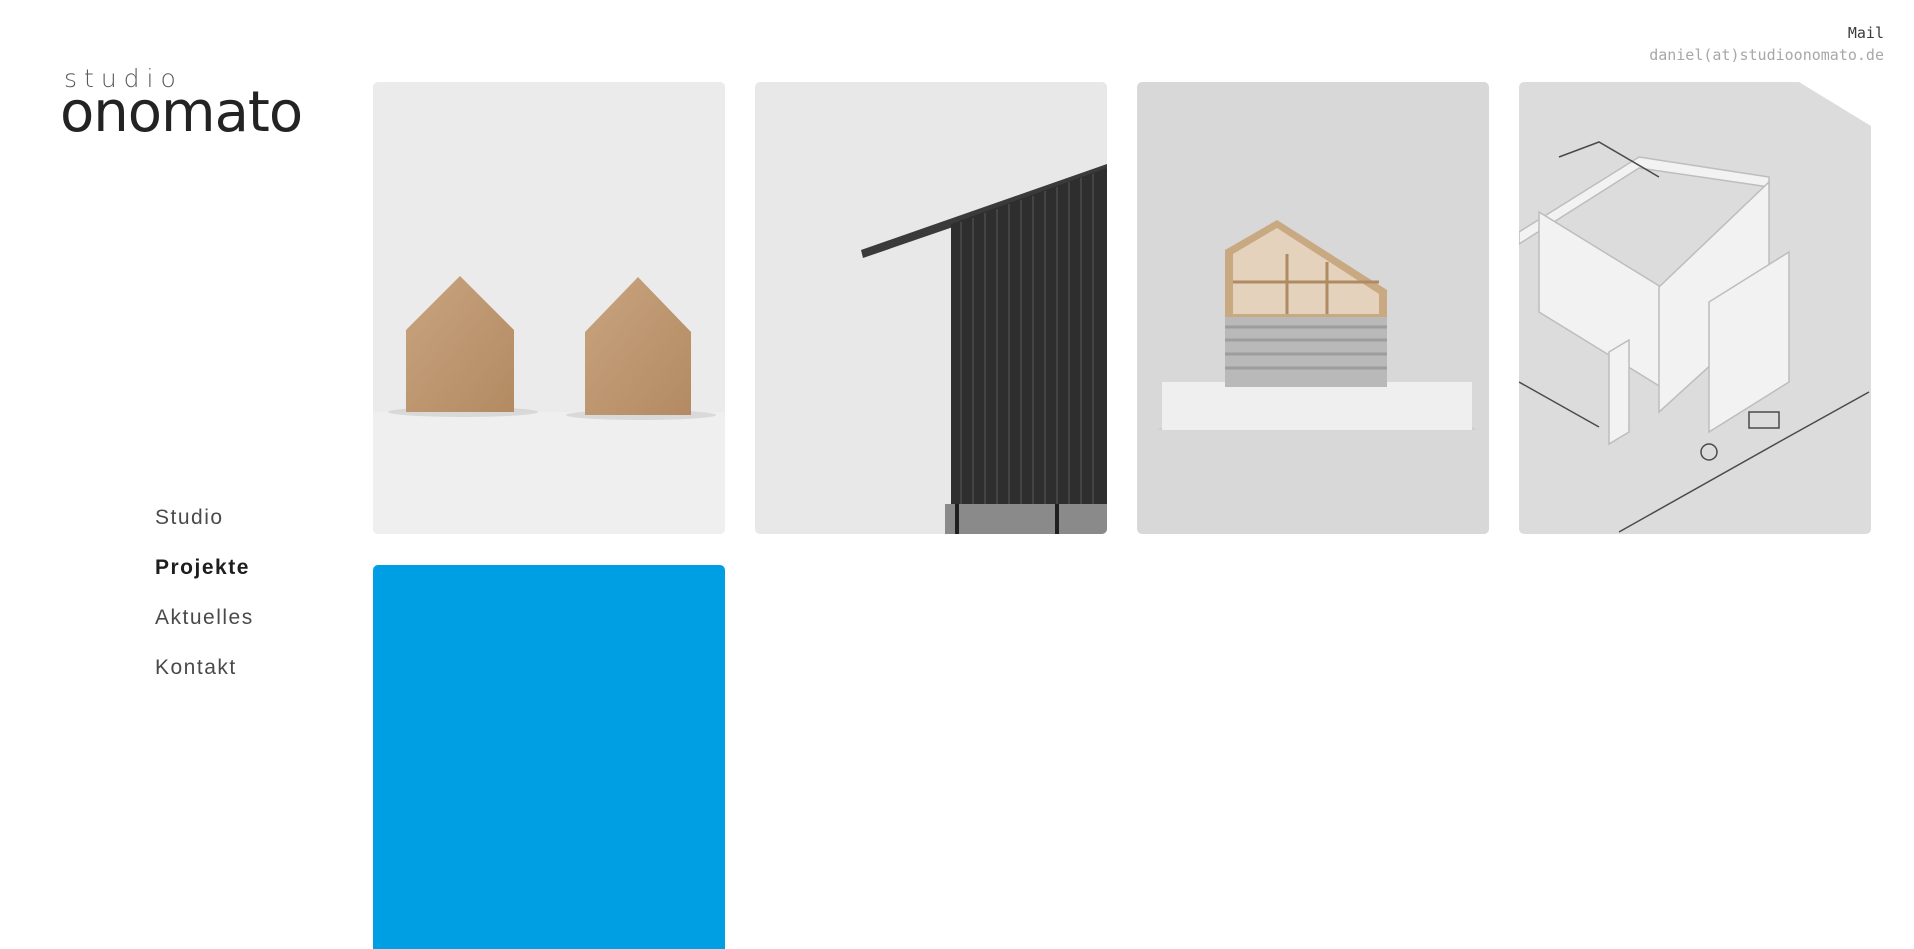  Describe the element at coordinates (1865, 33) in the screenshot. I see `mail-label: Mail` at that location.